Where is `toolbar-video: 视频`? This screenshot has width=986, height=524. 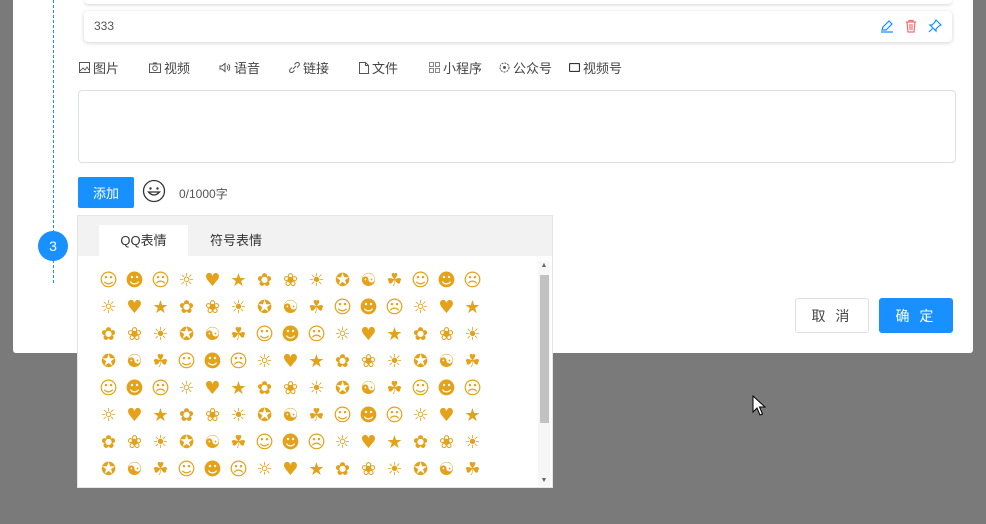
toolbar-video: 视频 is located at coordinates (184, 67).